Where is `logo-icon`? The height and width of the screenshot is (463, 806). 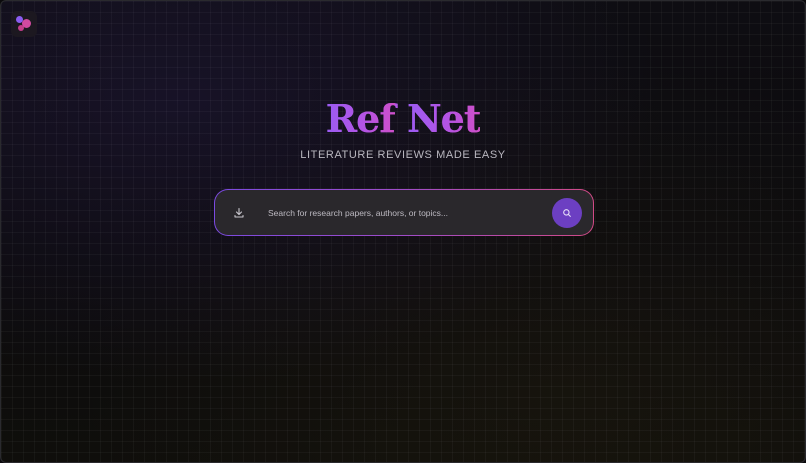
logo-icon is located at coordinates (24, 24).